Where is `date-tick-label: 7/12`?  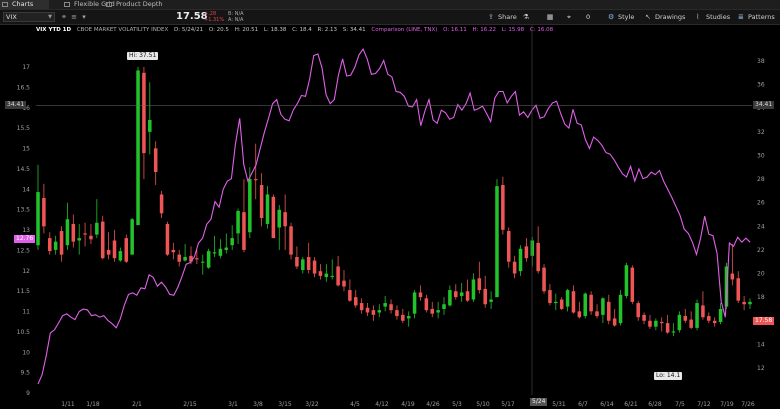 date-tick-label: 7/12 is located at coordinates (704, 404).